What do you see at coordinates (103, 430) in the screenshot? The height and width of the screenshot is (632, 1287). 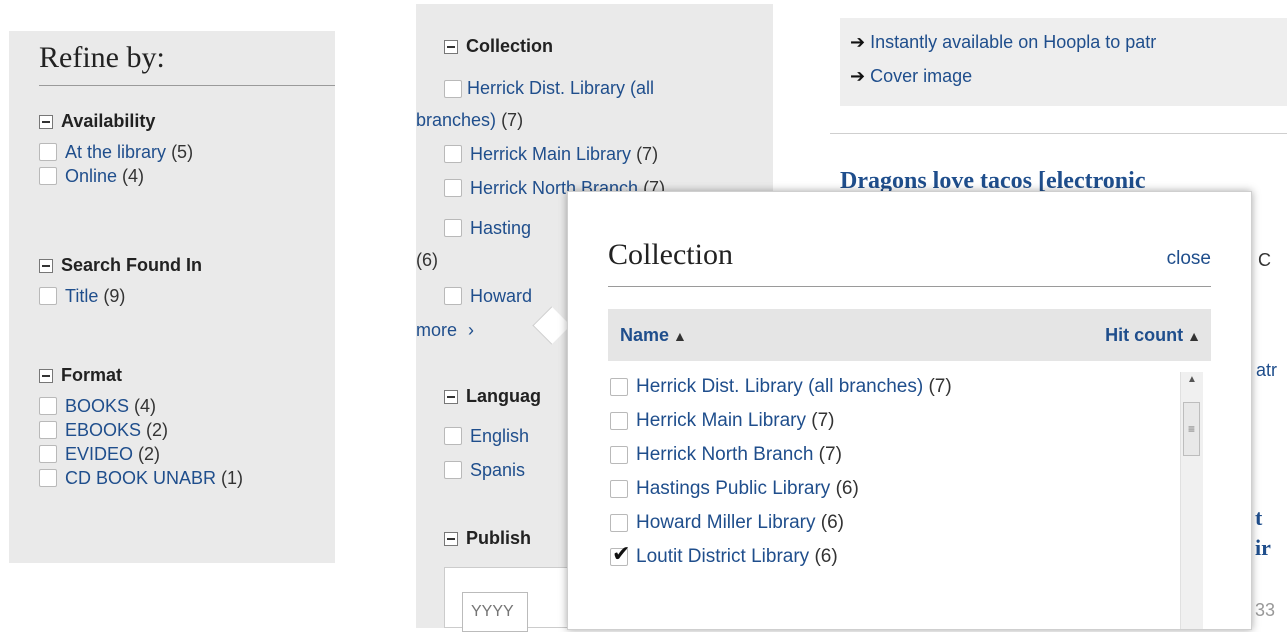 I see `facet-item-label: EBOOKS` at bounding box center [103, 430].